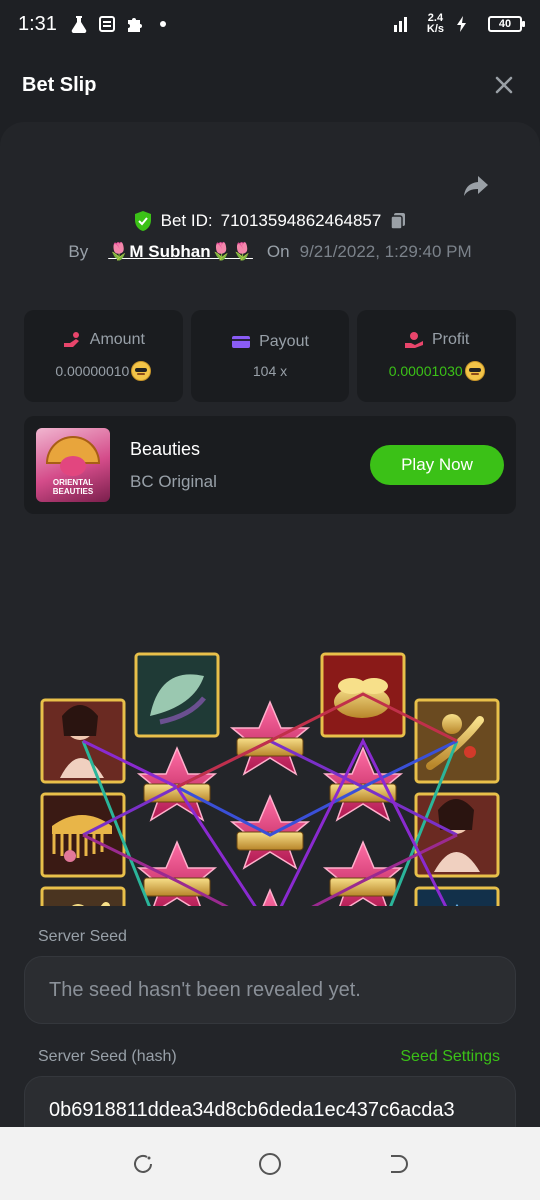  Describe the element at coordinates (450, 1057) in the screenshot. I see `seed-settings-link: Seed Settings` at that location.